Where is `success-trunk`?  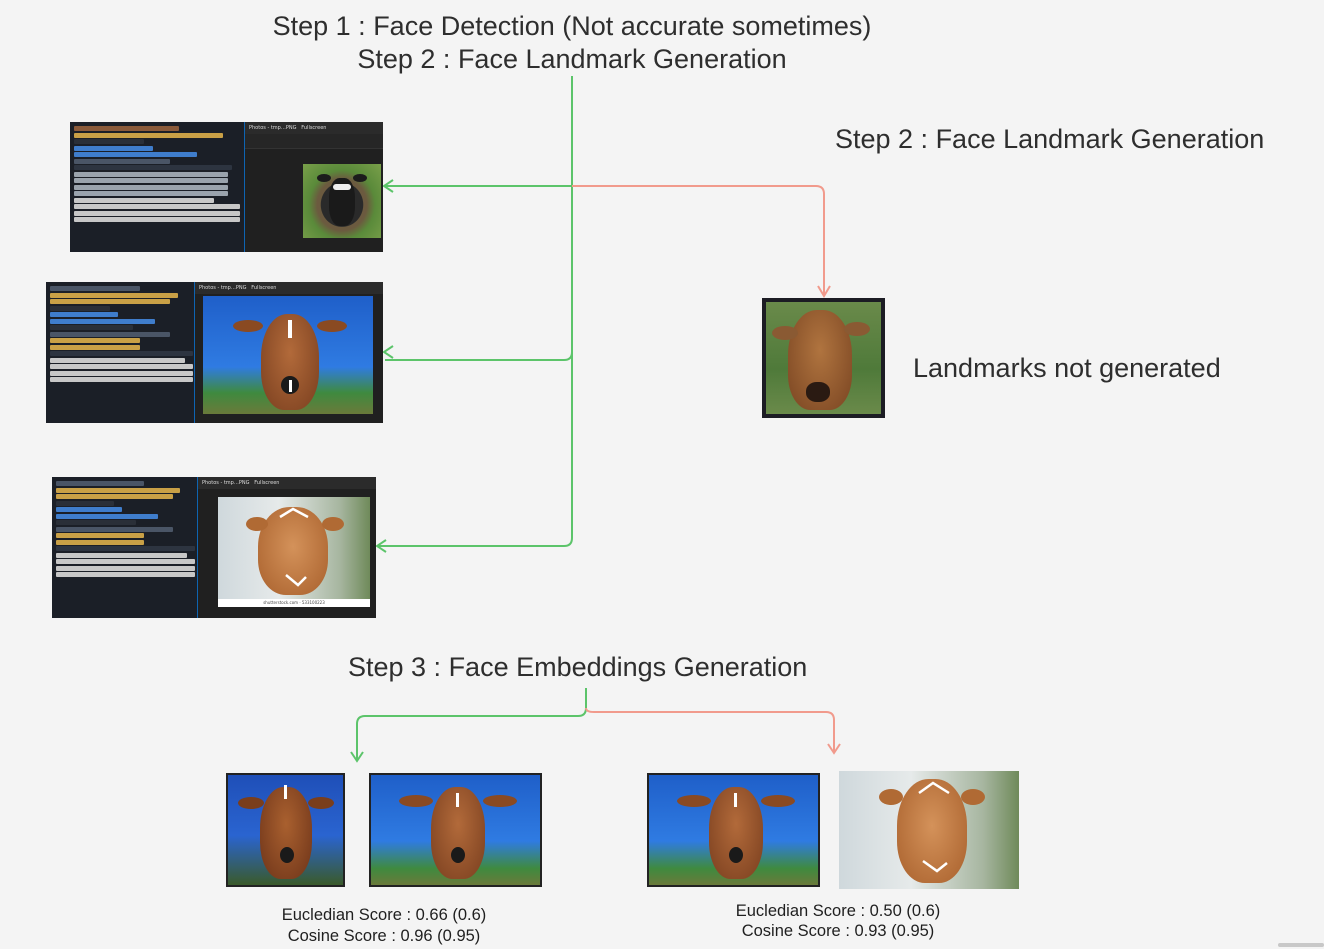 success-trunk is located at coordinates (475, 311).